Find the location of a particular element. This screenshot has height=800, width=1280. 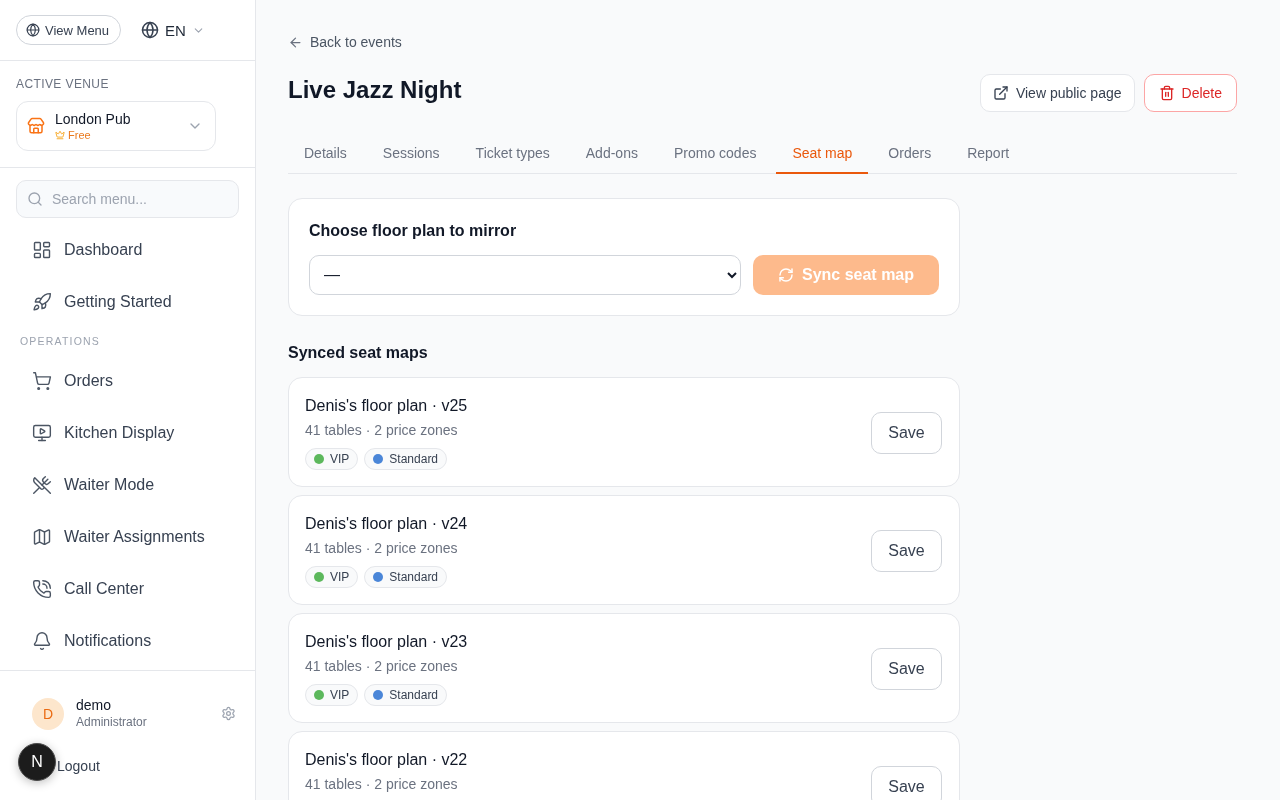

tab: Ticket types is located at coordinates (512, 153).